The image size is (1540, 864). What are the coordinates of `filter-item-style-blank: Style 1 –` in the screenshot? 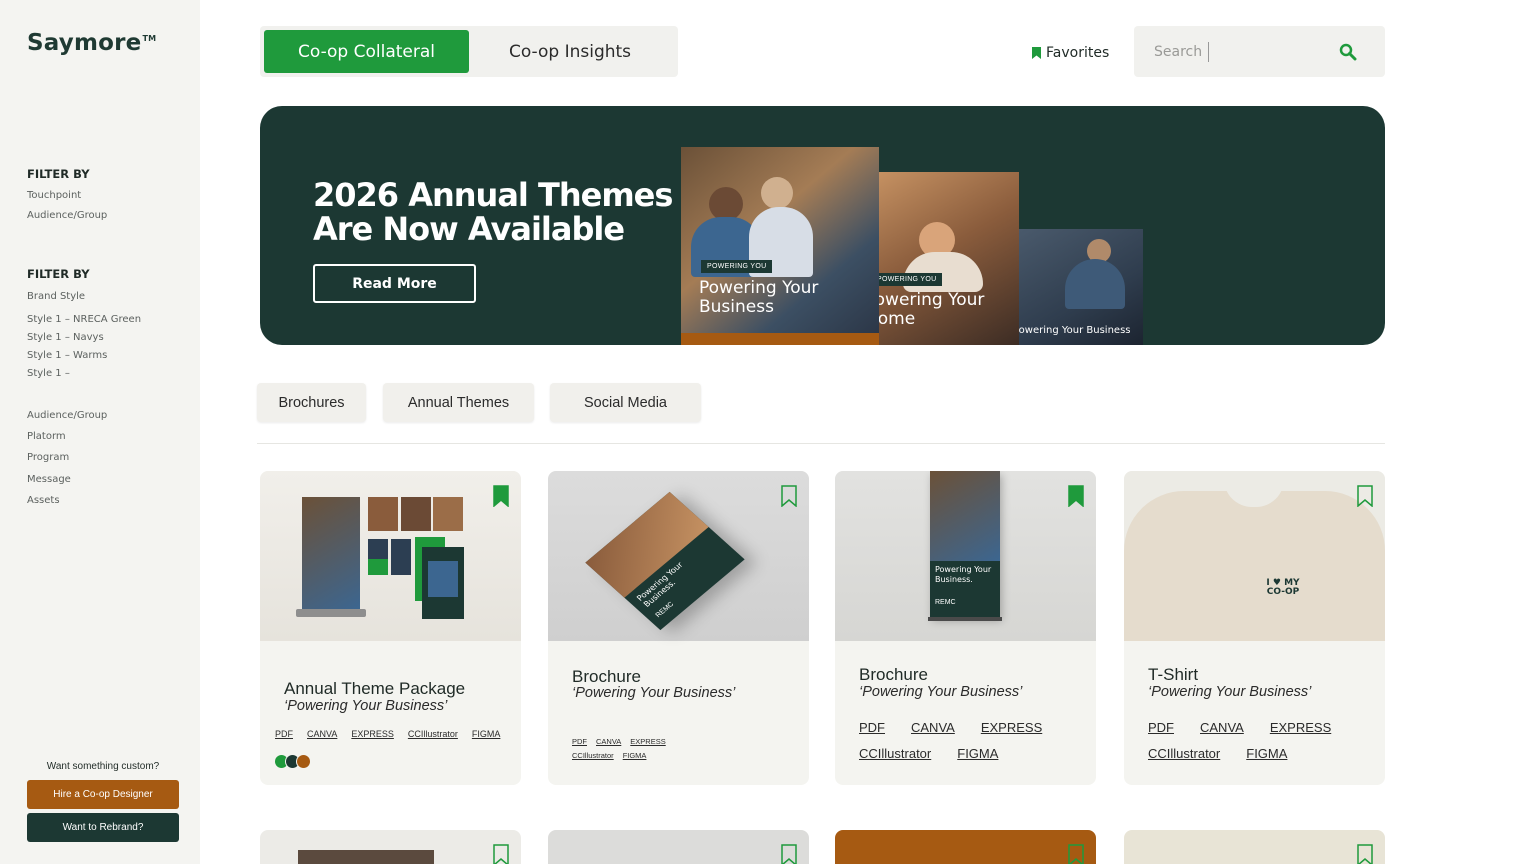 It's located at (48, 373).